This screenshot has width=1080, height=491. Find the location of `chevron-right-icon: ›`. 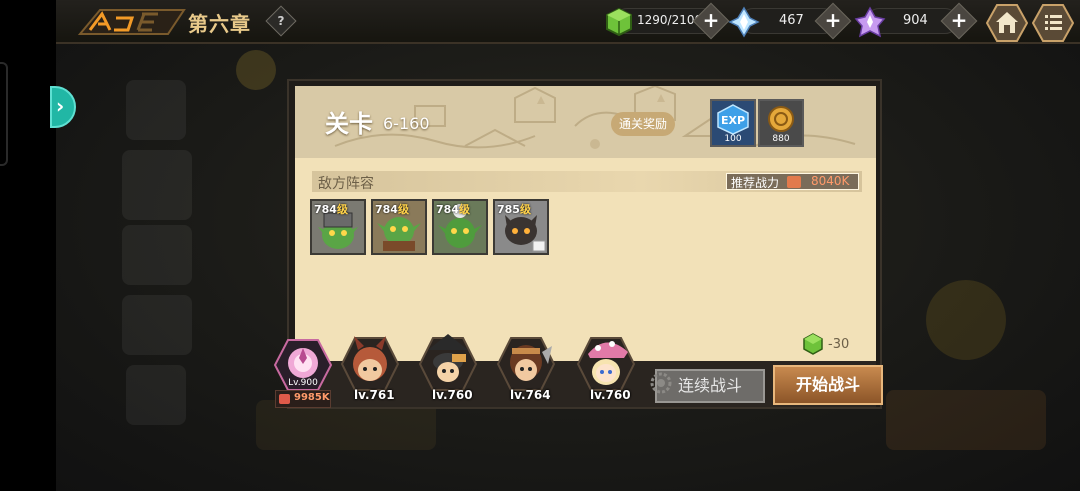

chevron-right-icon: › is located at coordinates (60, 106).